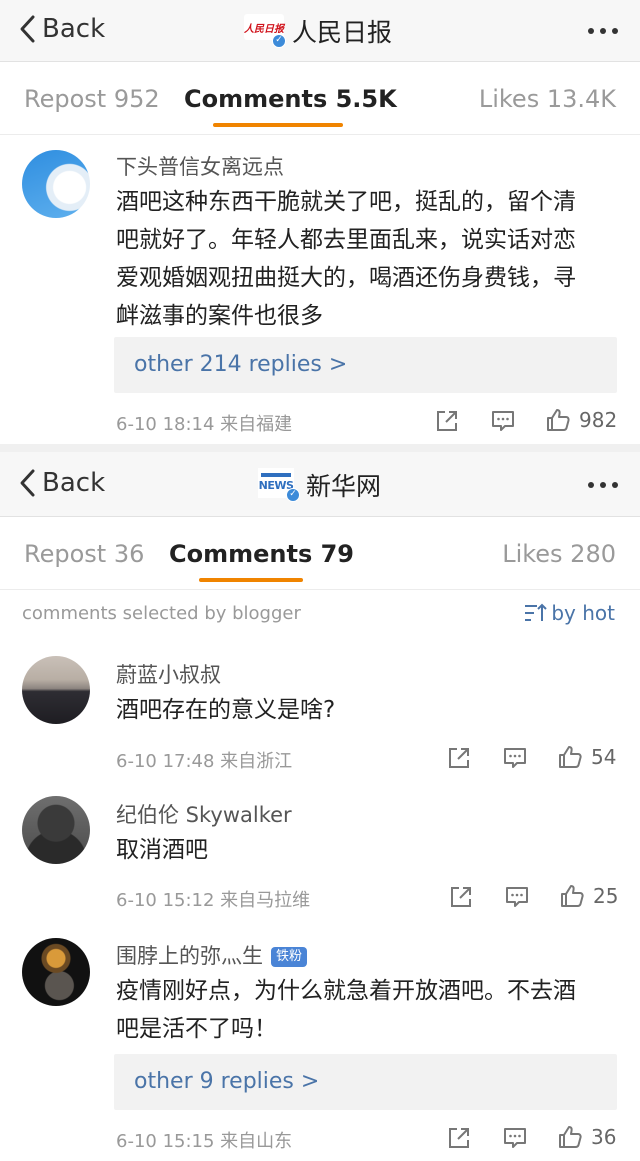 The height and width of the screenshot is (1161, 640). Describe the element at coordinates (168, 674) in the screenshot. I see `comment-username: 蔚蓝小叔叔` at that location.